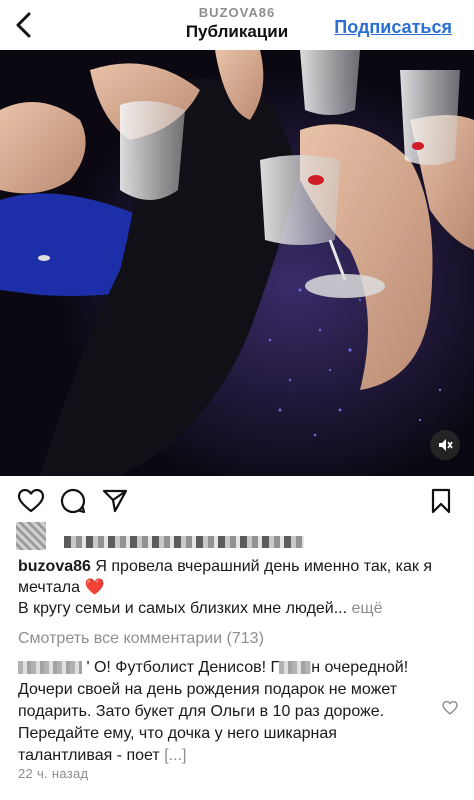 The height and width of the screenshot is (800, 474). Describe the element at coordinates (54, 566) in the screenshot. I see `caption-author: buzova86` at that location.